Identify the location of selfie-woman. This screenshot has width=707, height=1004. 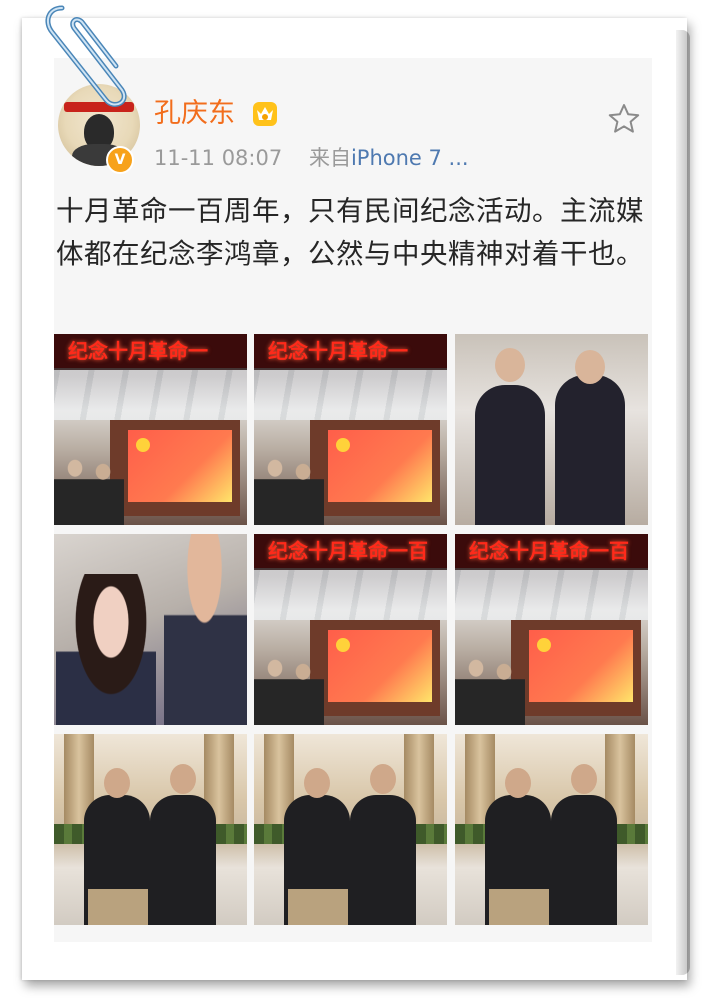
(106, 649).